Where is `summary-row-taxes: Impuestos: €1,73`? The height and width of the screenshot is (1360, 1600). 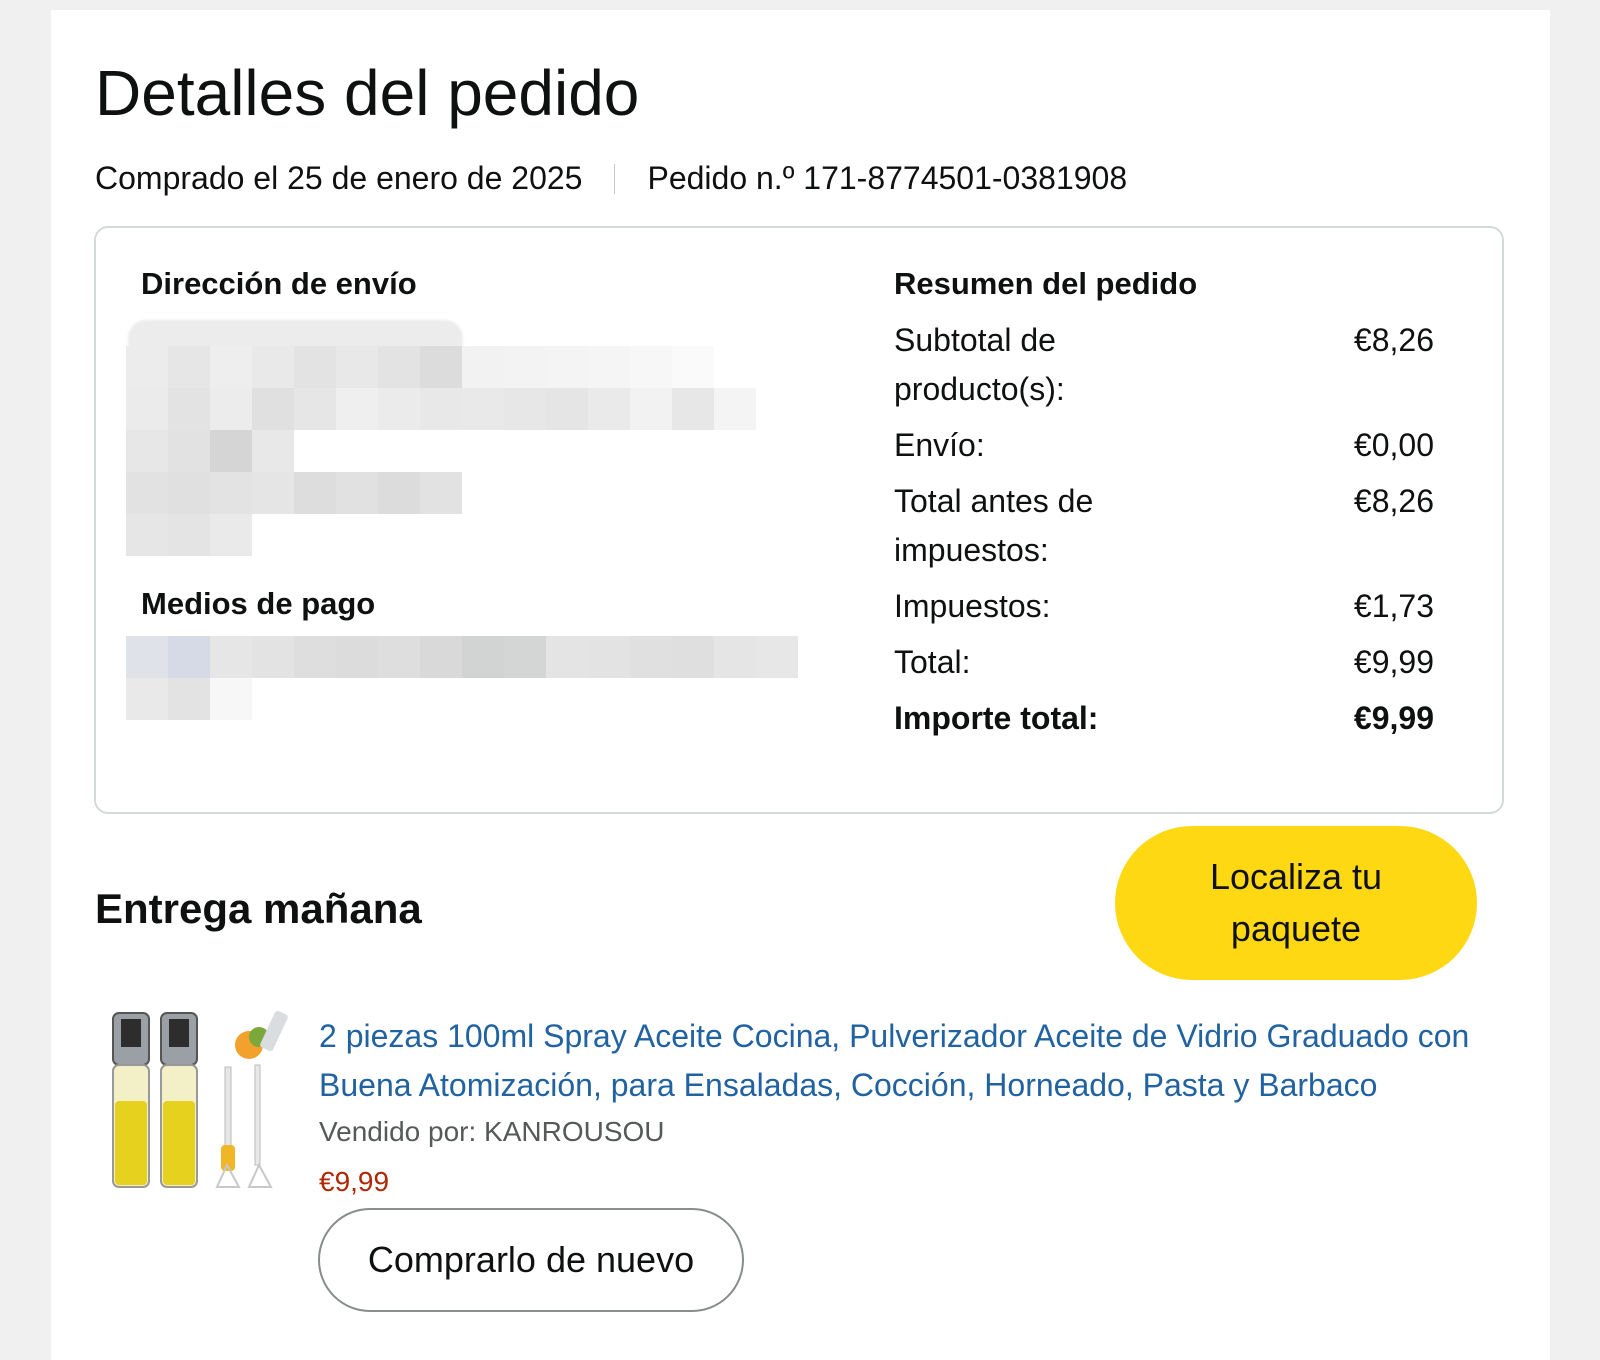
summary-row-taxes: Impuestos: €1,73 is located at coordinates (1164, 606).